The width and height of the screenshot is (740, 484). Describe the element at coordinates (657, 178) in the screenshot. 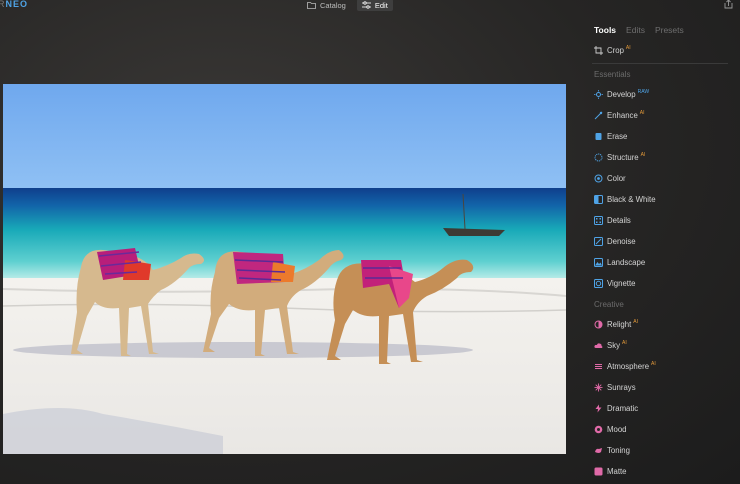

I see `tool-color: Color` at that location.